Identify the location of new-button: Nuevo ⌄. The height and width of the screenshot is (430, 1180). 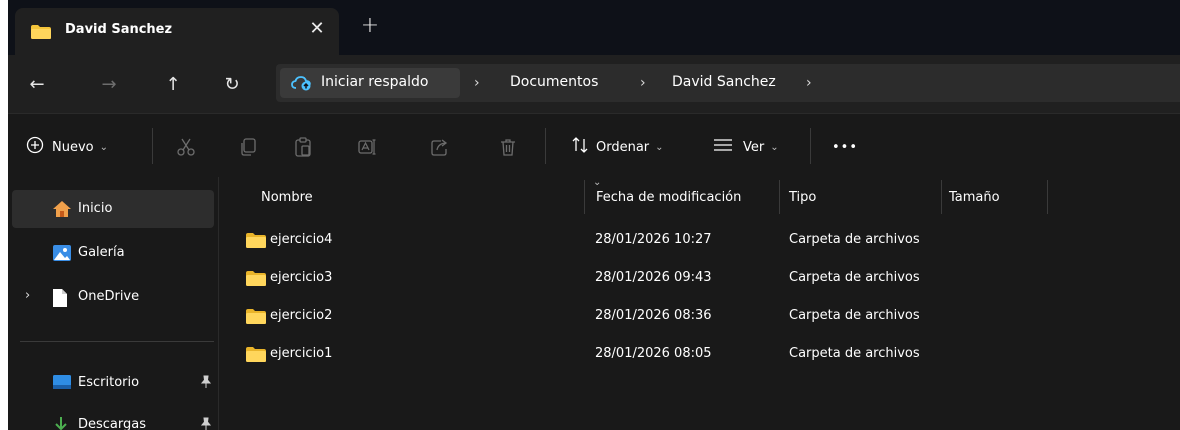
(67, 147).